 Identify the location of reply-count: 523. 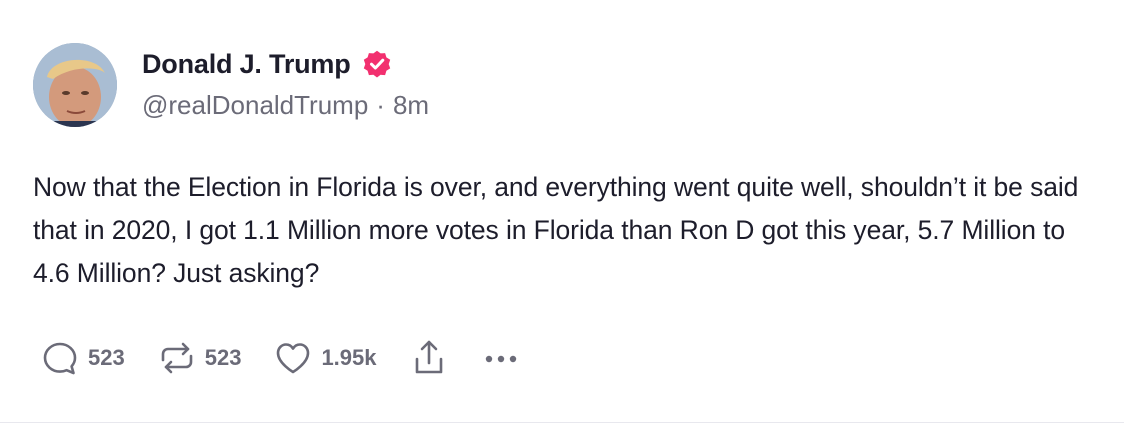
(106, 357).